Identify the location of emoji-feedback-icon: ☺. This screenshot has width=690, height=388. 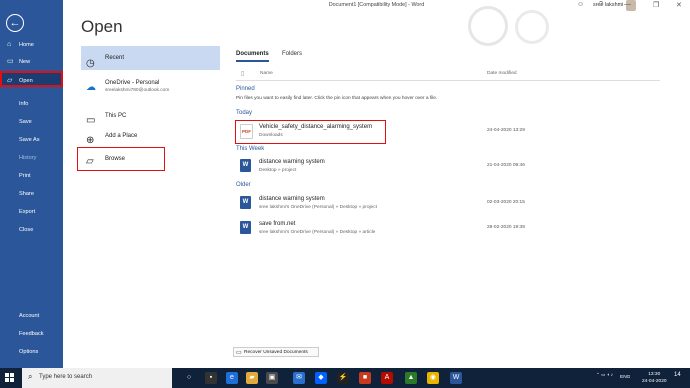
(580, 4).